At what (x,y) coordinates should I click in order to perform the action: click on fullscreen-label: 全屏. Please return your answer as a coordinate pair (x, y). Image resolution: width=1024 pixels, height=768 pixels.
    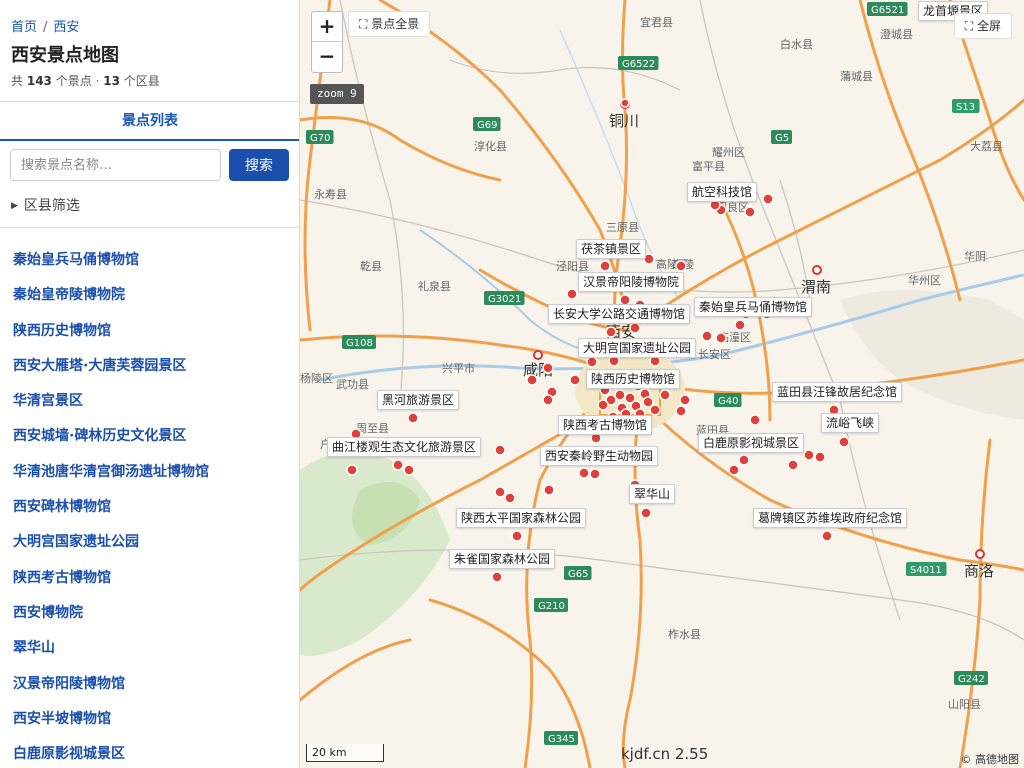
    Looking at the image, I should click on (988, 26).